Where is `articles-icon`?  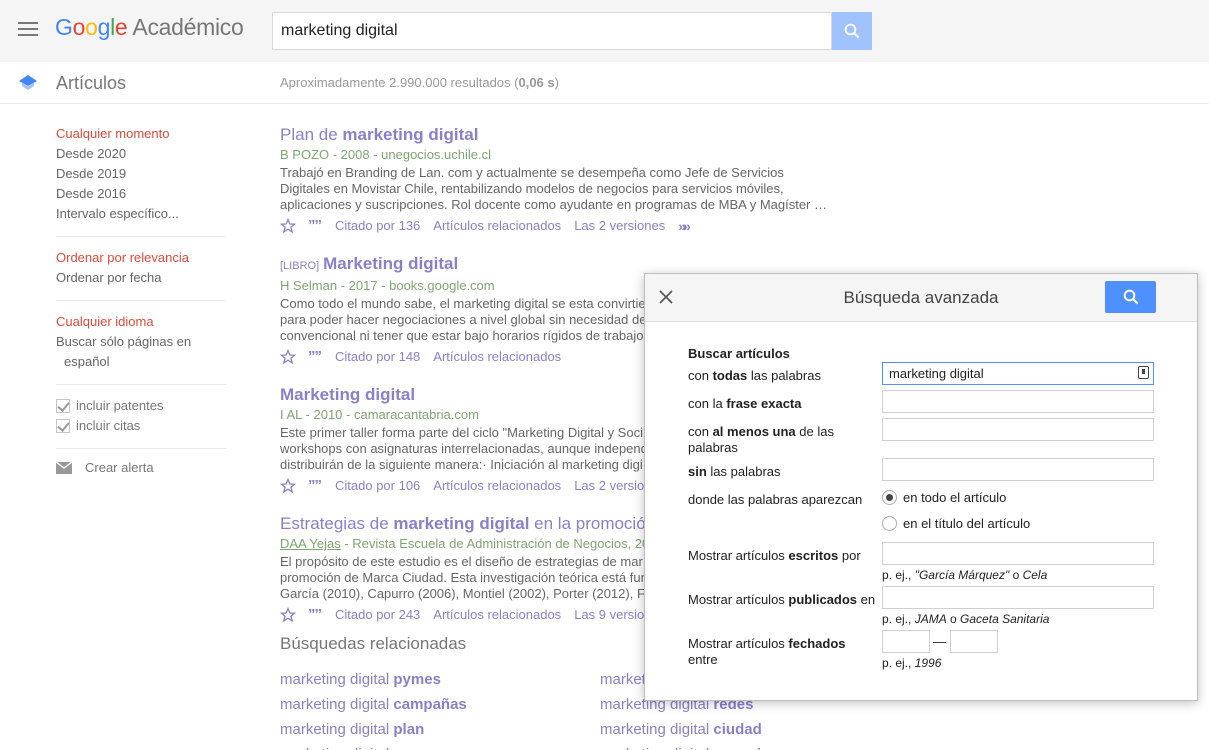 articles-icon is located at coordinates (28, 82).